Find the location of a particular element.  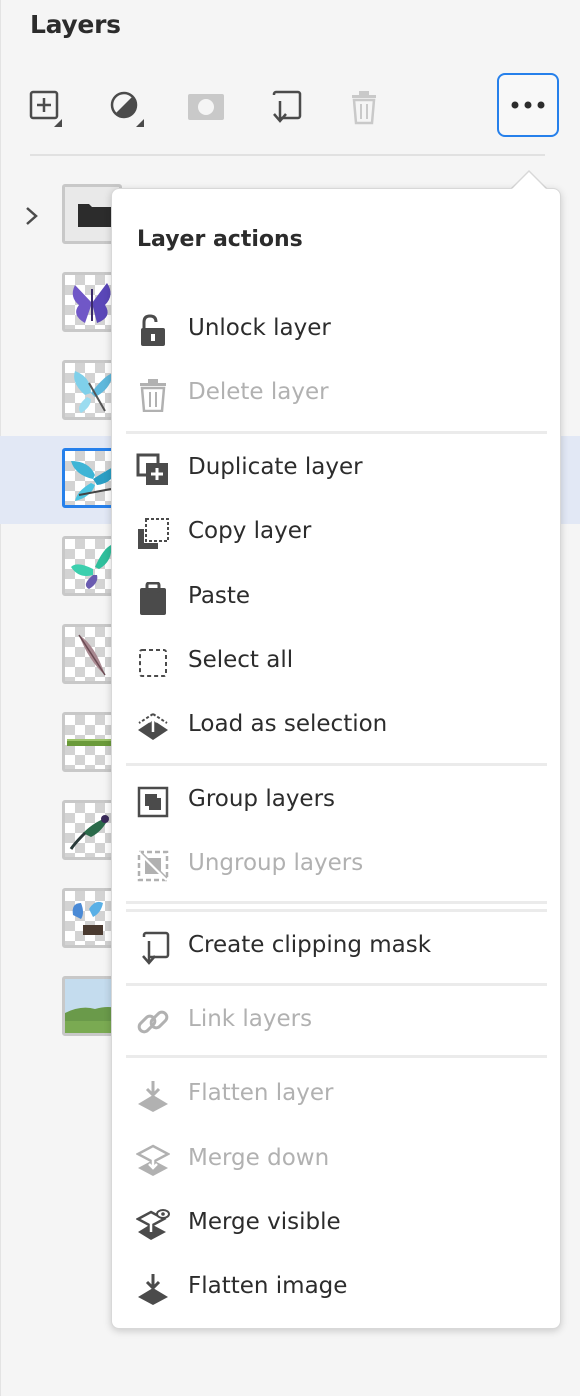

menu-item-duplicate-layer: Duplicate layer is located at coordinates (336, 469).